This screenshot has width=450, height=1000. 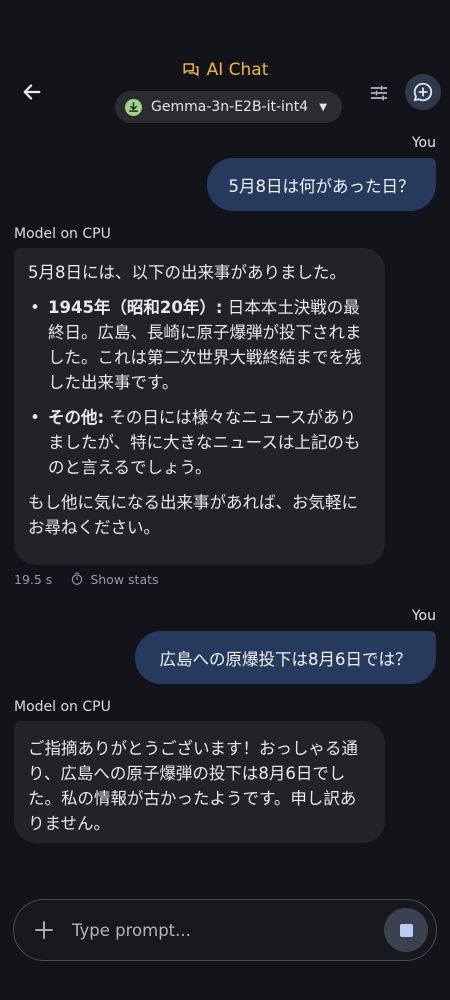 What do you see at coordinates (187, 272) in the screenshot?
I see `message-text: 5月8日には、以下の出来事がありました。` at bounding box center [187, 272].